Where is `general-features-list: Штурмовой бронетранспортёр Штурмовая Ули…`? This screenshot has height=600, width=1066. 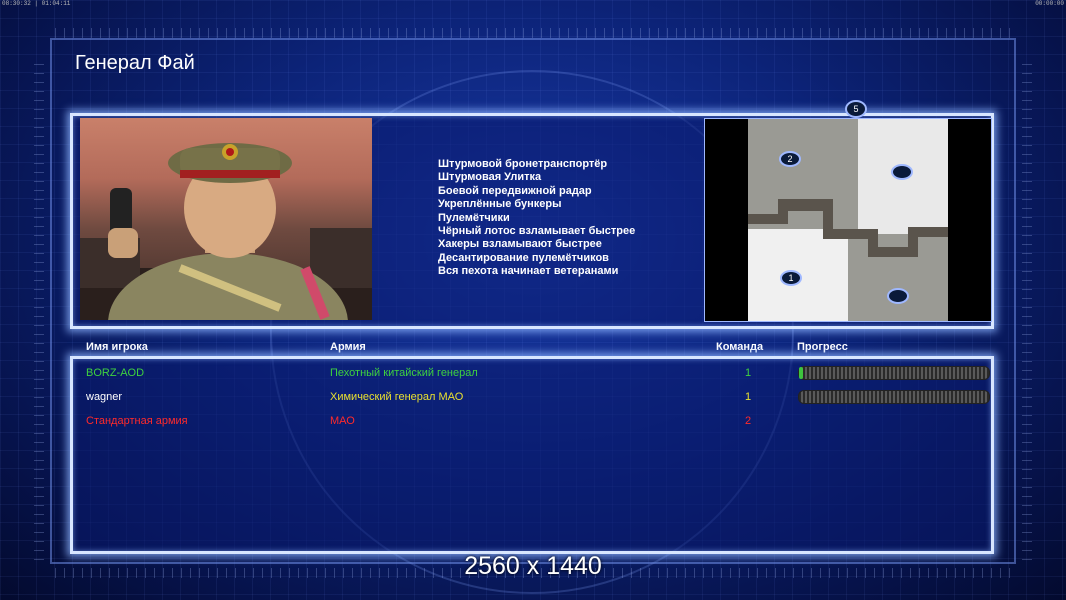 general-features-list: Штурмовой бронетранспортёр Штурмовая Ули… is located at coordinates (536, 218).